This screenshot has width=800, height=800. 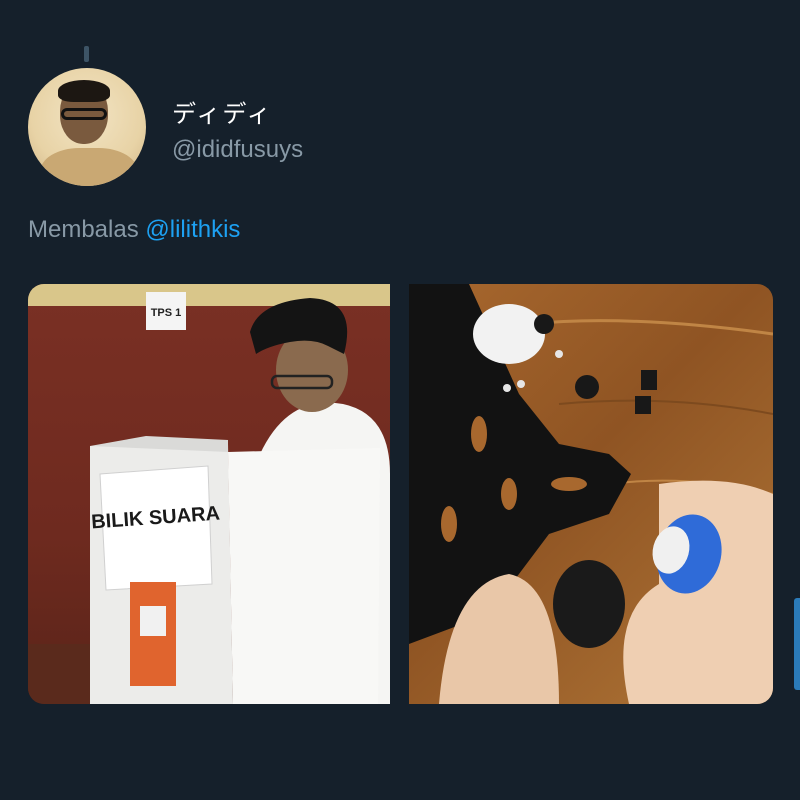 What do you see at coordinates (589, 604) in the screenshot?
I see `black-wheel` at bounding box center [589, 604].